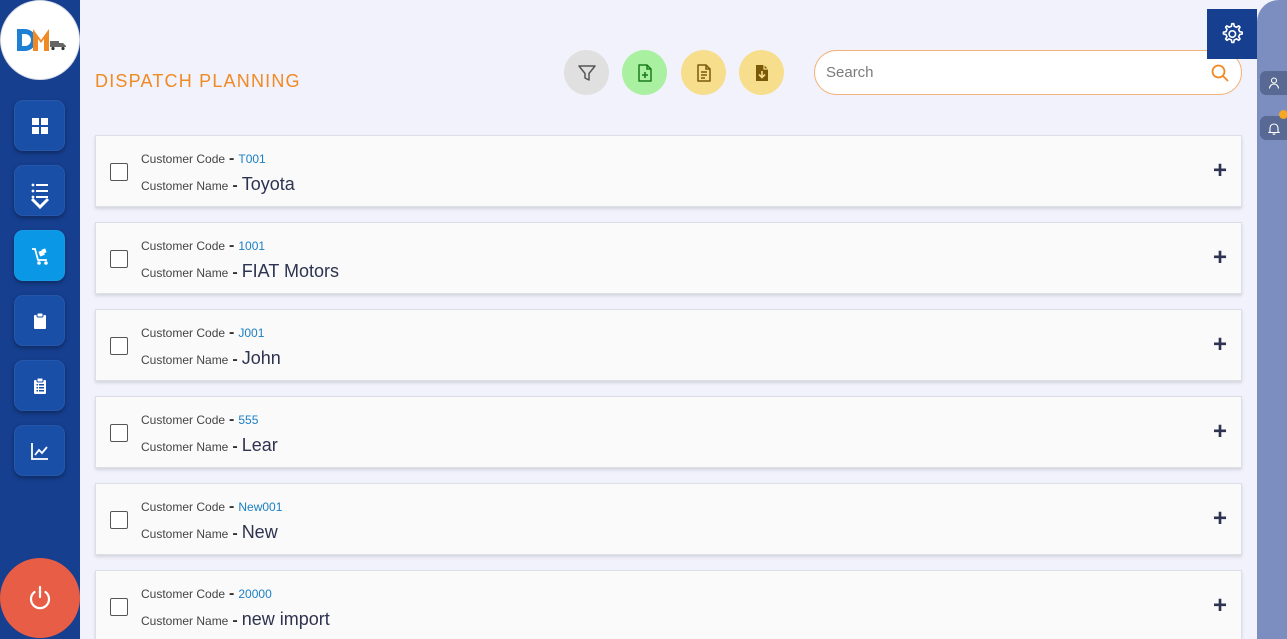 Image resolution: width=1287 pixels, height=639 pixels. I want to click on gear-icon, so click(1232, 33).